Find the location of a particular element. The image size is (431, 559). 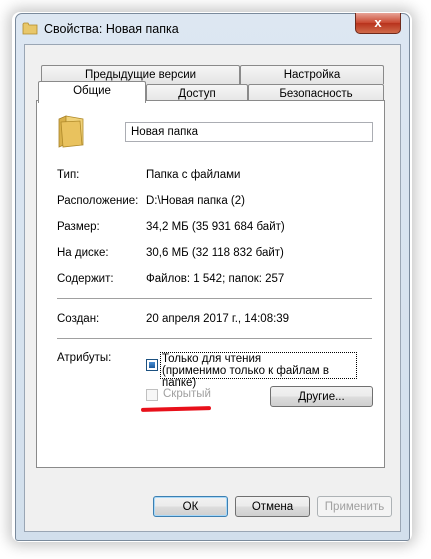

tab-label: Доступ is located at coordinates (197, 94).